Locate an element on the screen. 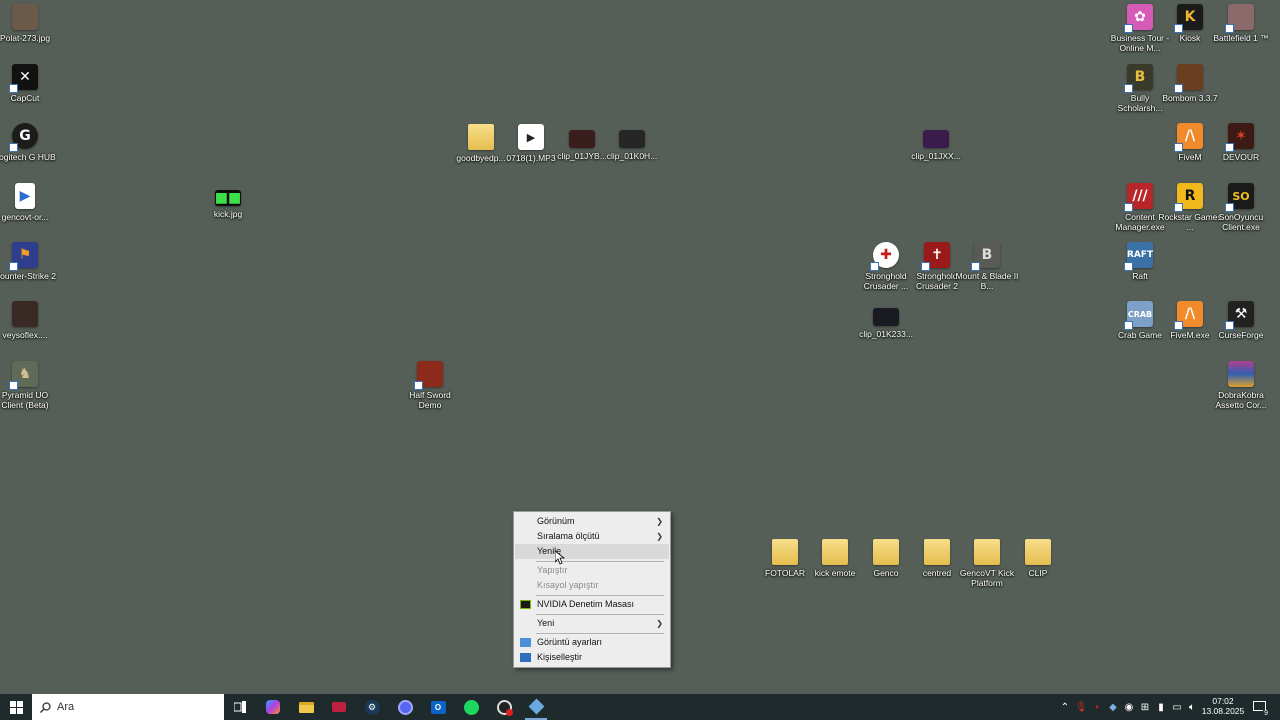  obs-icon is located at coordinates (504, 707).